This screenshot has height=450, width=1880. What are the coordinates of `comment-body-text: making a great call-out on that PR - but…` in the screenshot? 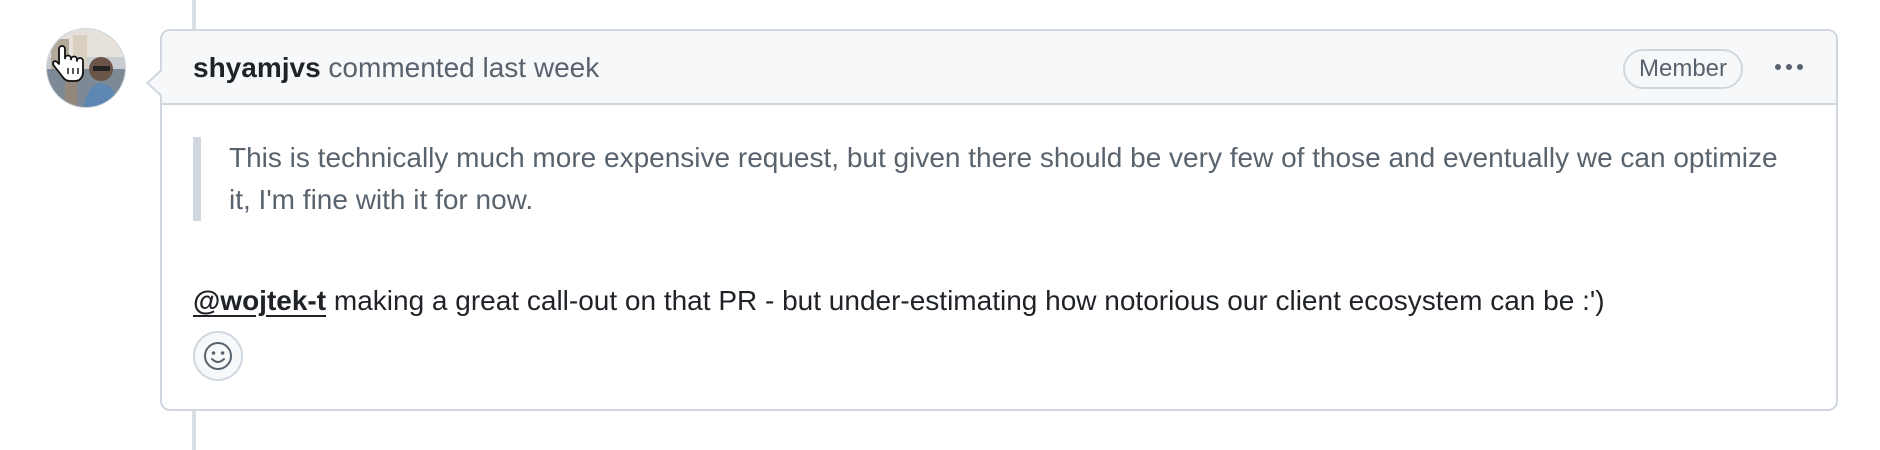 It's located at (965, 300).